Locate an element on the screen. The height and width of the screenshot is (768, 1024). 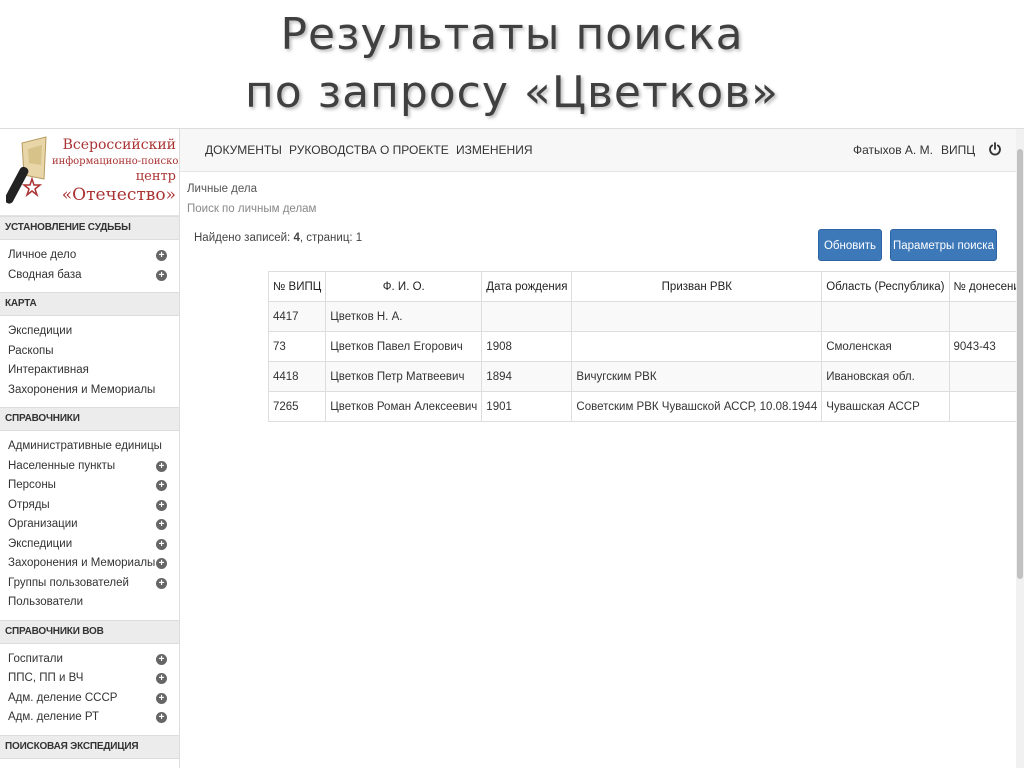
nav-documents: ДОКУМЕНТЫ is located at coordinates (243, 150).